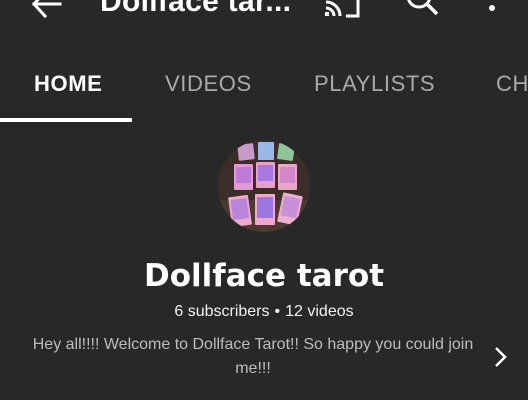 The height and width of the screenshot is (400, 528). What do you see at coordinates (208, 85) in the screenshot?
I see `tab-videos: VIDEOS` at bounding box center [208, 85].